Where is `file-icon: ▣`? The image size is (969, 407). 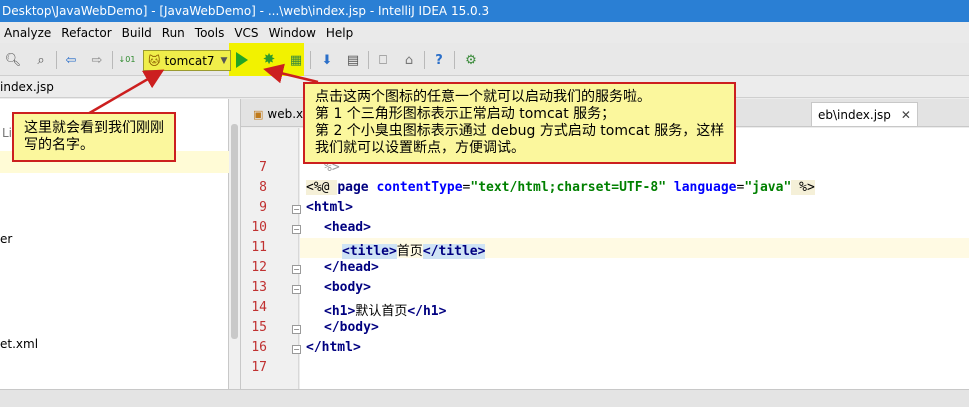 file-icon: ▣ is located at coordinates (258, 114).